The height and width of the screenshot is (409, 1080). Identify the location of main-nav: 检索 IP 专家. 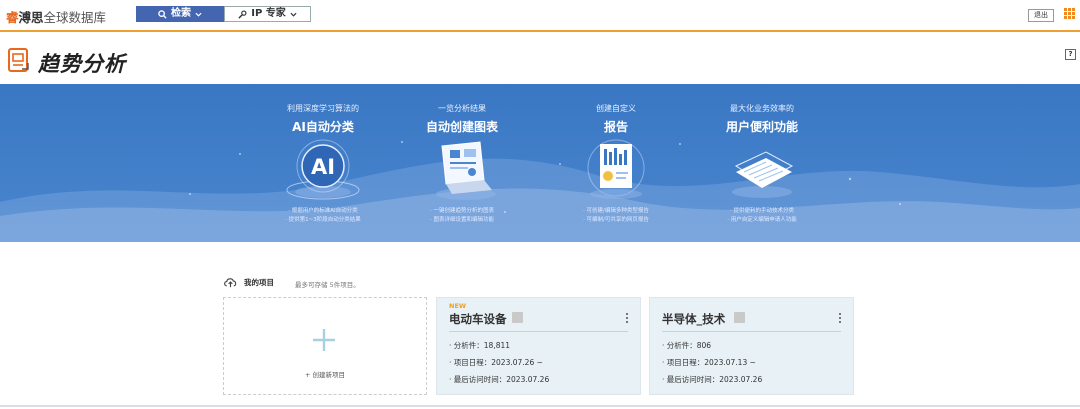
(223, 14).